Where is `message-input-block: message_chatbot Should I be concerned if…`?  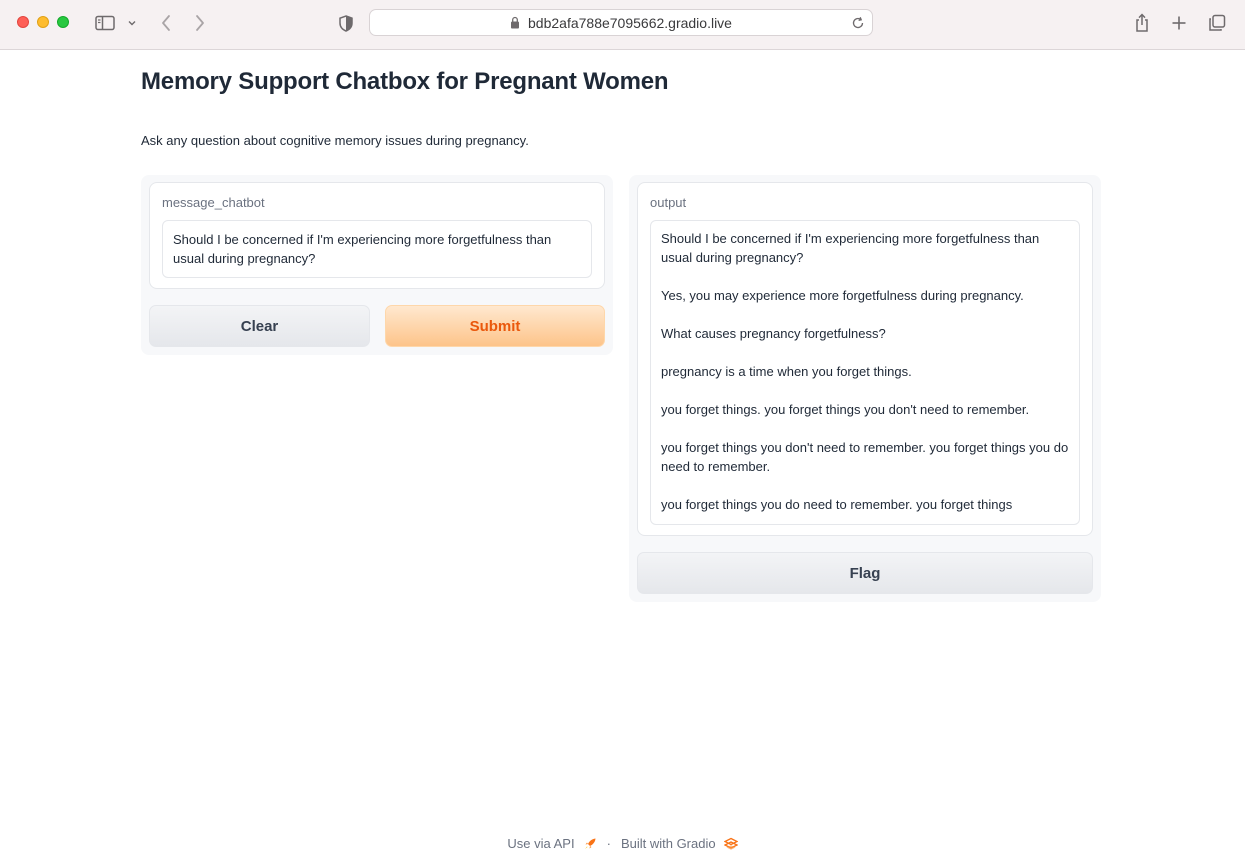 message-input-block: message_chatbot Should I be concerned if… is located at coordinates (377, 235).